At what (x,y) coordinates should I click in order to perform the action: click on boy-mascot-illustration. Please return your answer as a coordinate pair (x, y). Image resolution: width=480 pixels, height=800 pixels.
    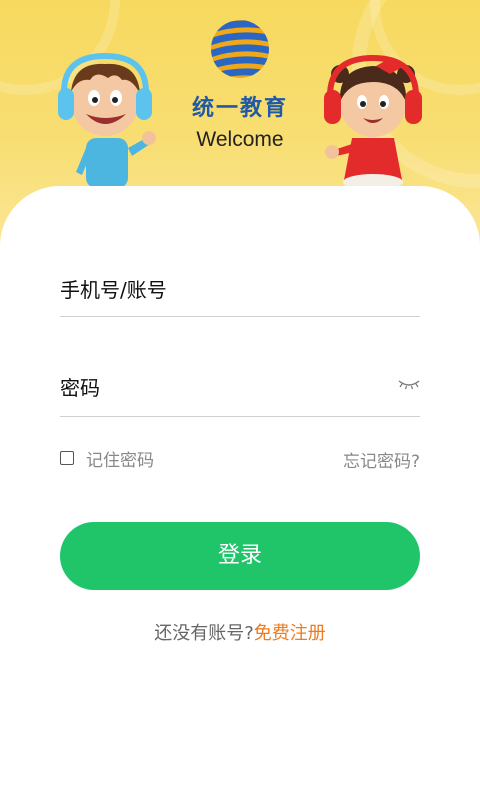
    Looking at the image, I should click on (107, 120).